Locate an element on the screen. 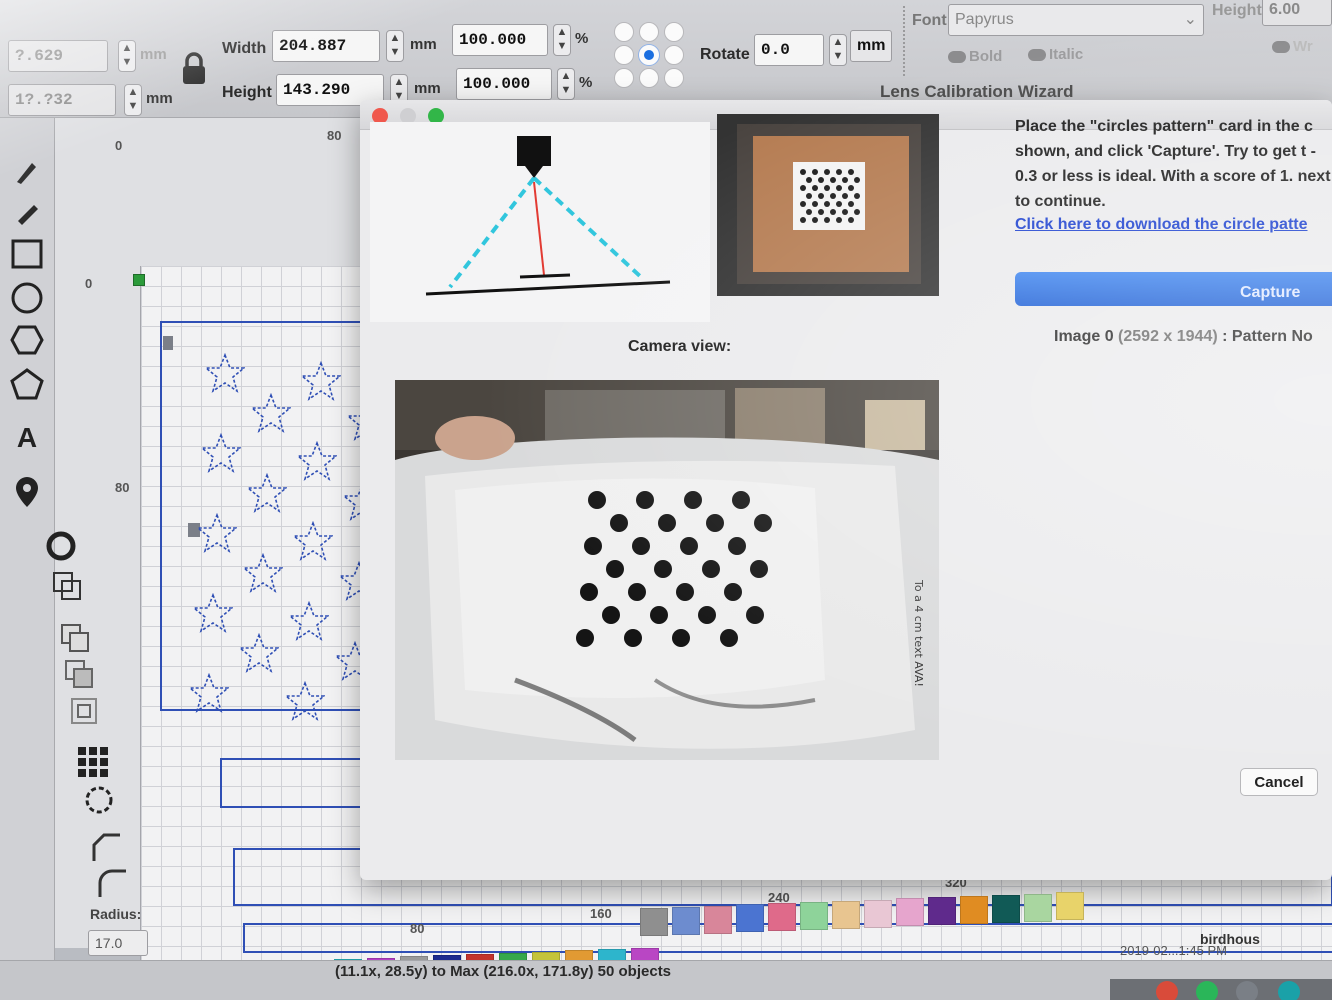 Image resolution: width=1332 pixels, height=1000 pixels. anchor-top-right is located at coordinates (674, 32).